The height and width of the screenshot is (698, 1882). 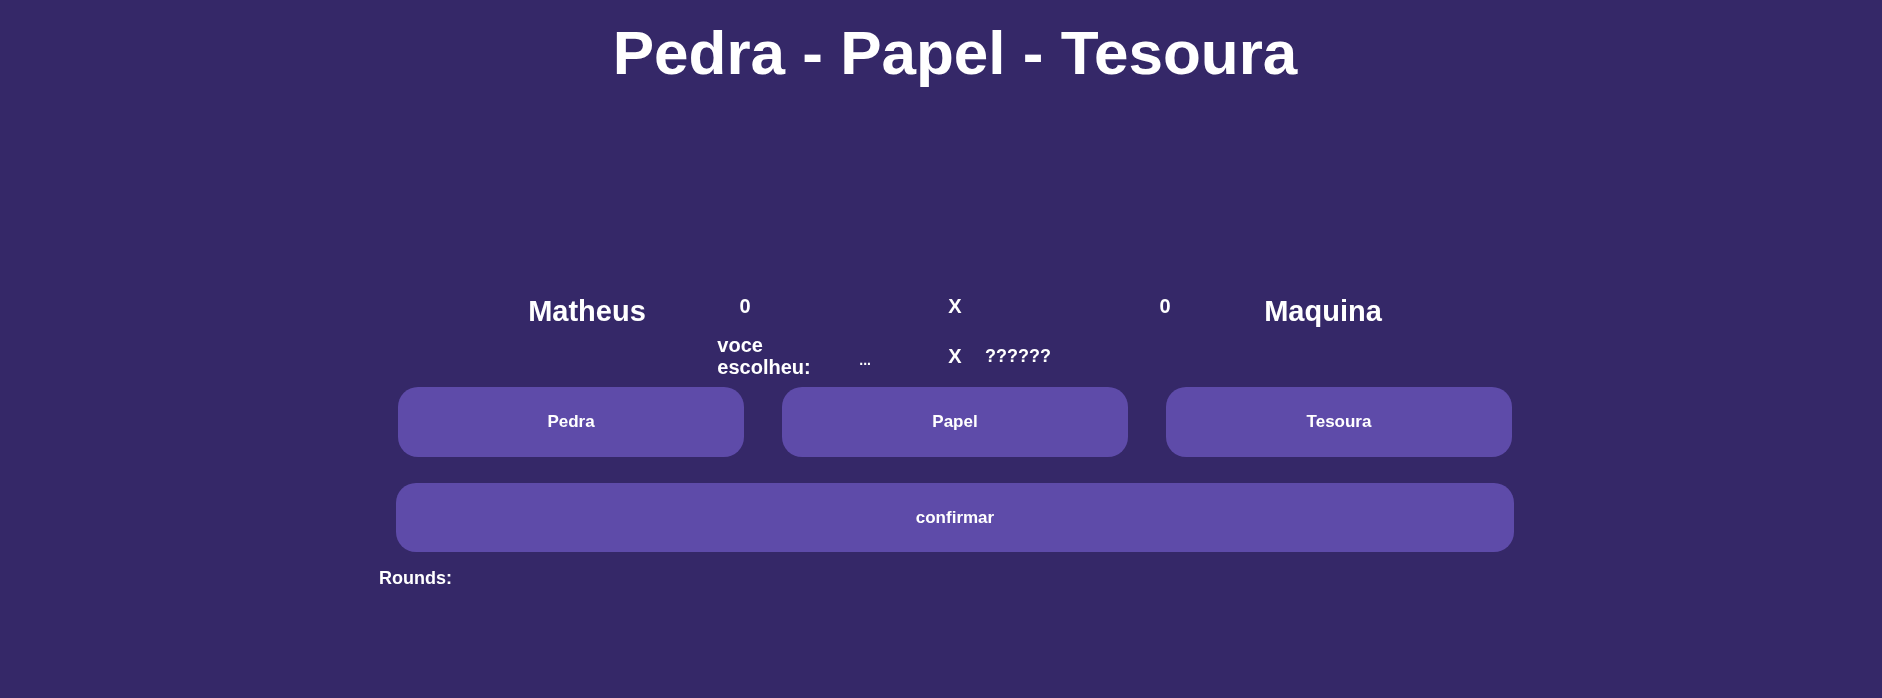 I want to click on page-title: Pedra - Papel - Tesoura, so click(x=955, y=53).